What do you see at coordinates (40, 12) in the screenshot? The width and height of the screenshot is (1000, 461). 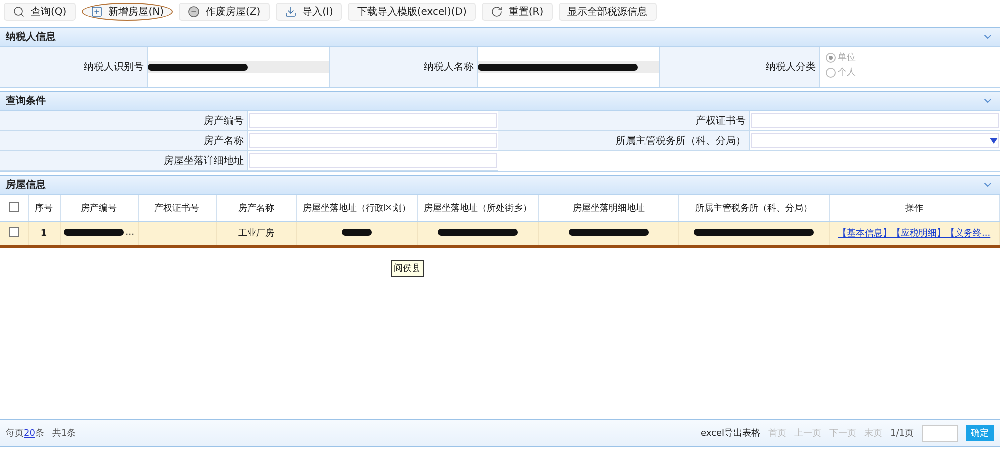 I see `toolbar-button: 查询(Q)` at bounding box center [40, 12].